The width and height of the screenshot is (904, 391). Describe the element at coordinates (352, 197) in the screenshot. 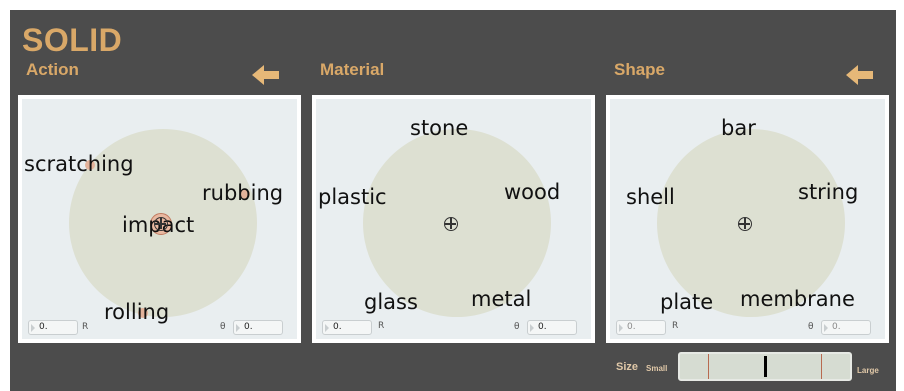

I see `word-plastic: plastic` at that location.